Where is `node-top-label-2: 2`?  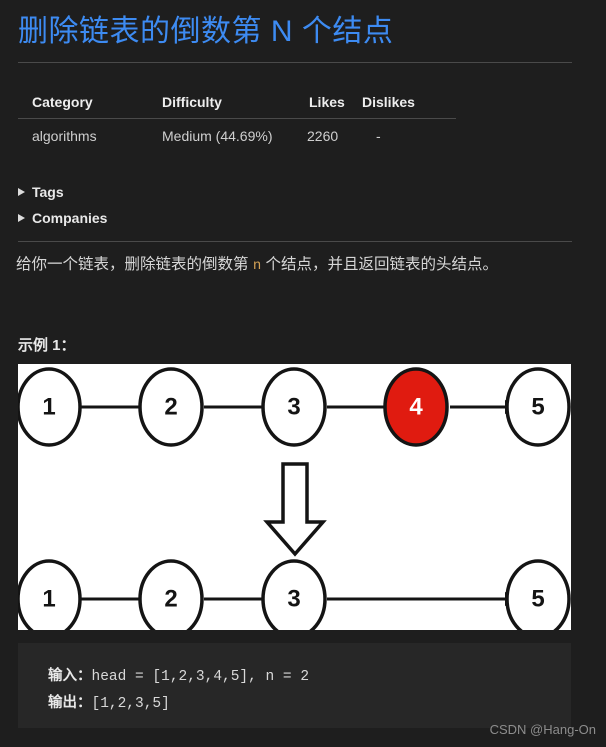 node-top-label-2: 2 is located at coordinates (170, 407).